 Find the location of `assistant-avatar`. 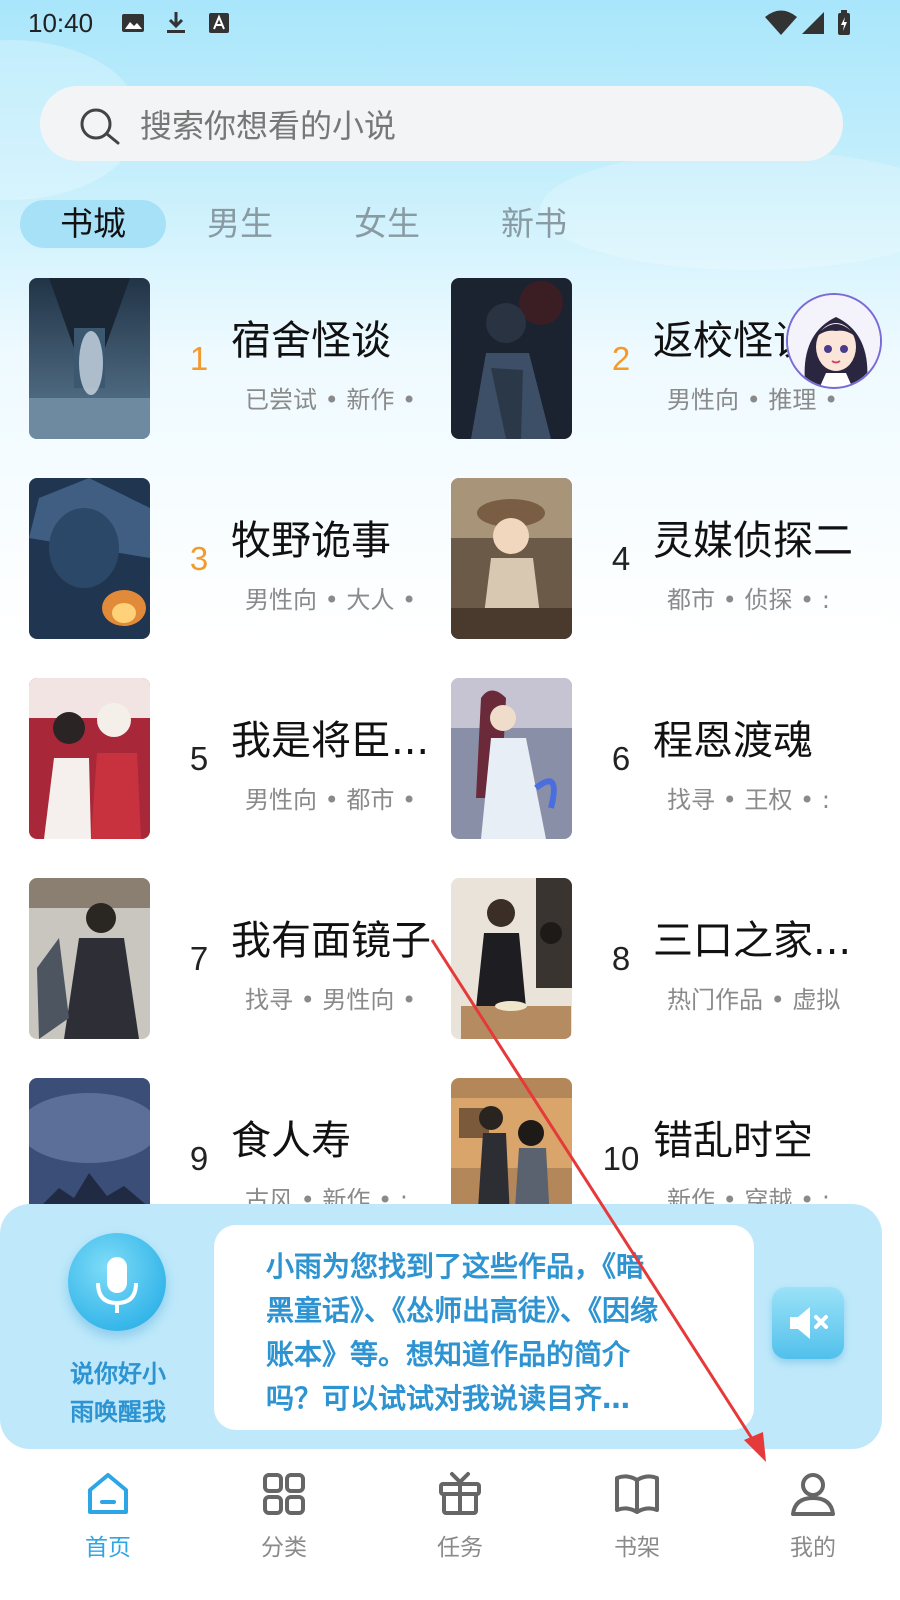

assistant-avatar is located at coordinates (834, 341).